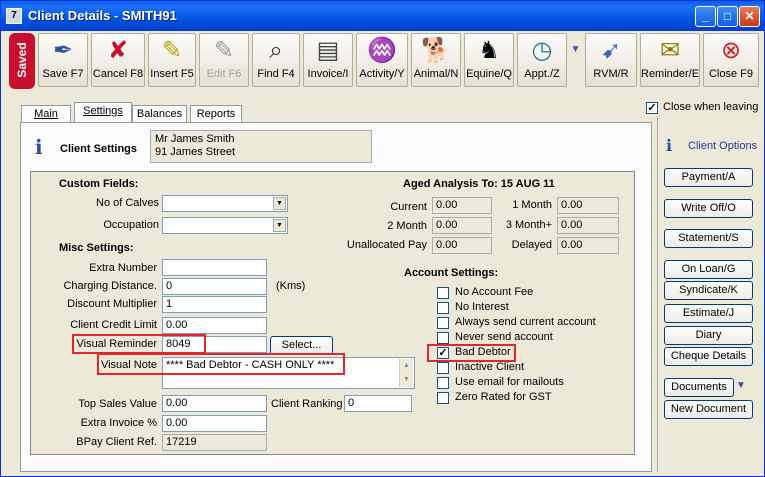 The image size is (765, 477). Describe the element at coordinates (708, 409) in the screenshot. I see `new-document-button: New Document` at that location.